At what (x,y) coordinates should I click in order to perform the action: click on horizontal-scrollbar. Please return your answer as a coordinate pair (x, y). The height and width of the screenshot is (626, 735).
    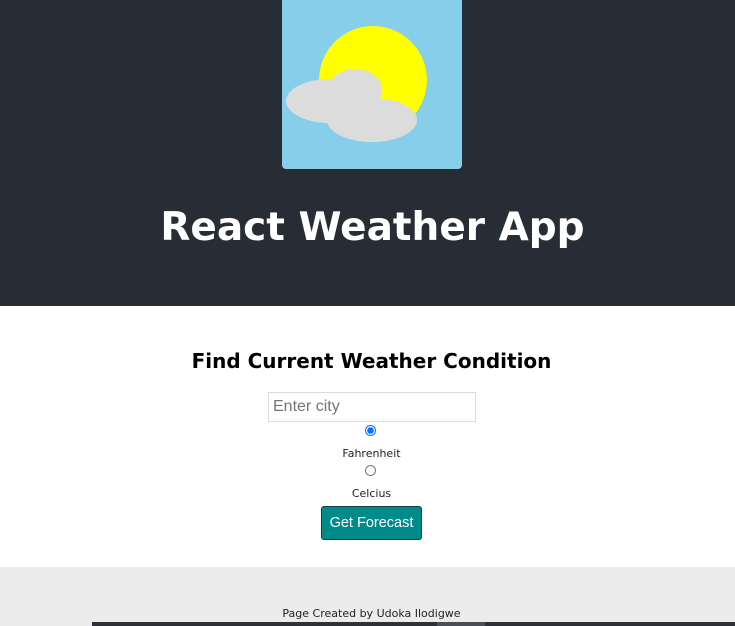
    Looking at the image, I should click on (413, 624).